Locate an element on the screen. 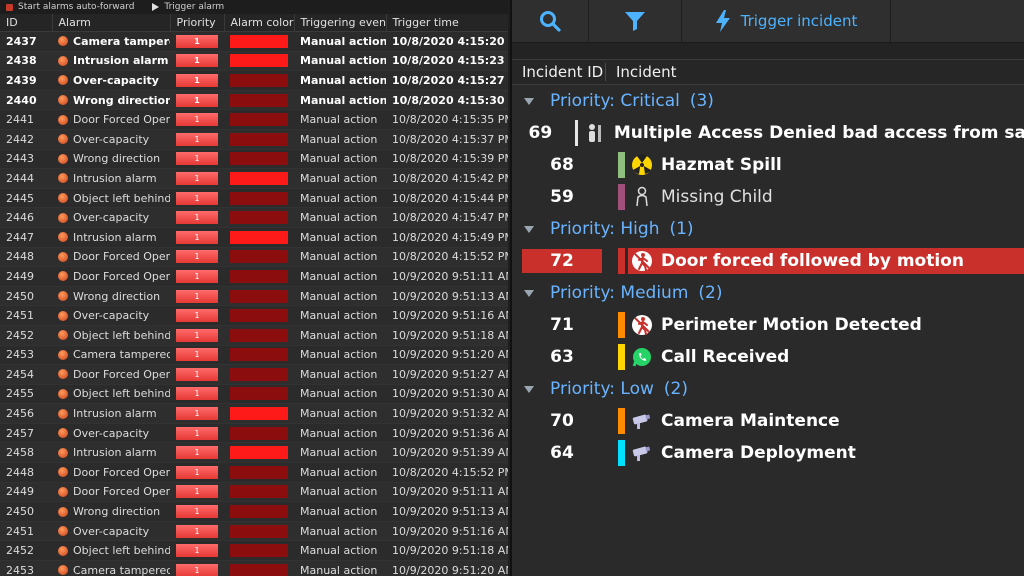 This screenshot has width=1024, height=576. trigger-time: 10/9/2020 9:51:39 AM is located at coordinates (447, 453).